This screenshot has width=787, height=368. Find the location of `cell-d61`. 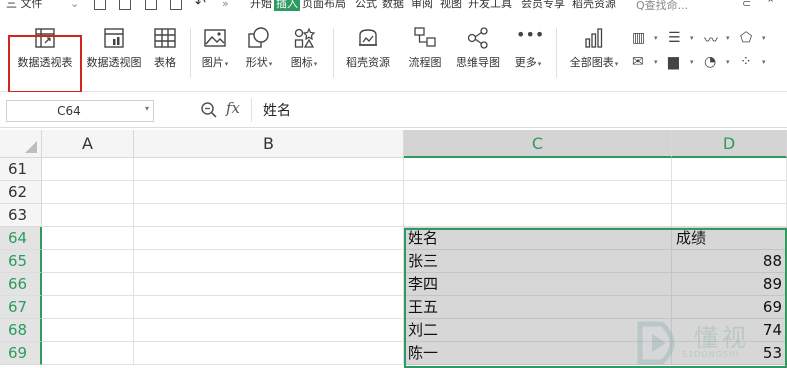

cell-d61 is located at coordinates (729, 169).